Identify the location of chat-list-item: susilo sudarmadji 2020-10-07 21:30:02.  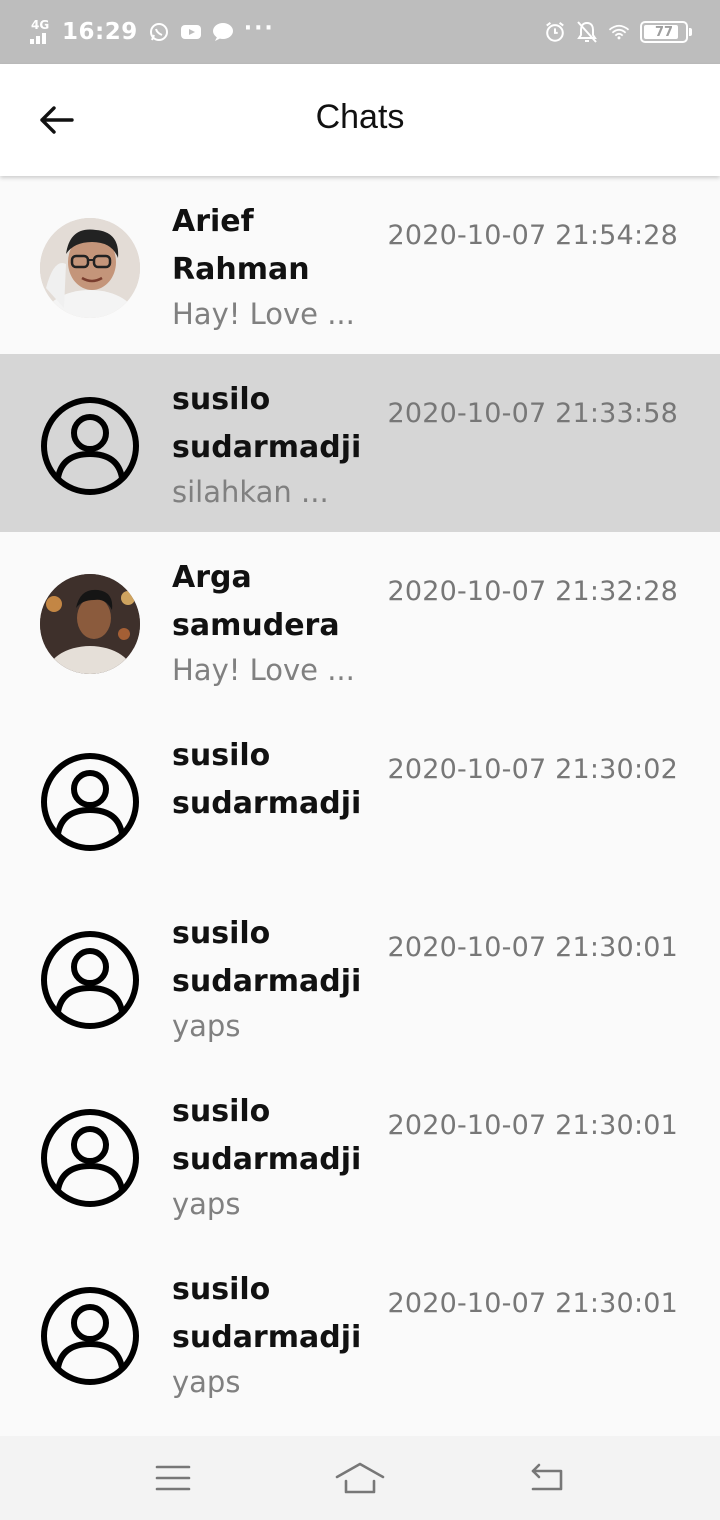
(360, 799).